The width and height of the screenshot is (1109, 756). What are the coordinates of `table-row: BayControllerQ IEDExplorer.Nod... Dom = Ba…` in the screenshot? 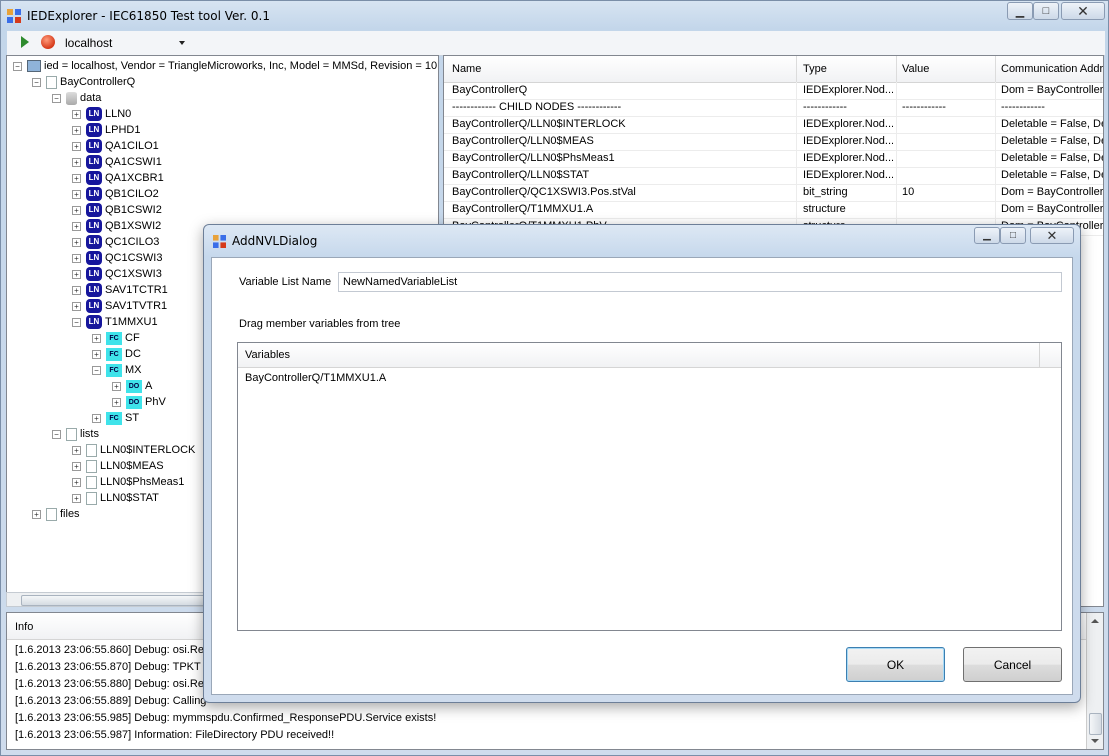 It's located at (773, 91).